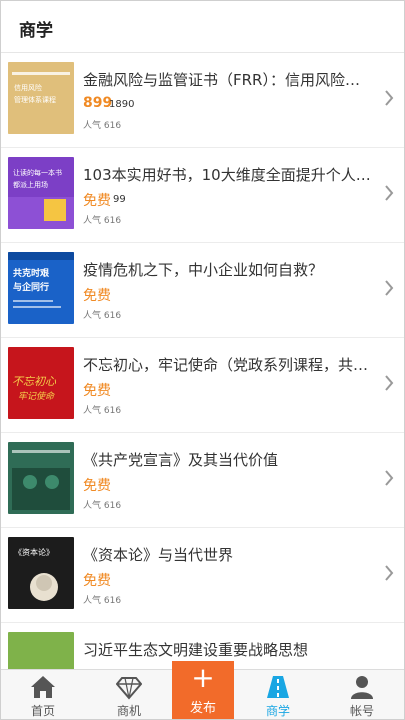 The image size is (405, 720). Describe the element at coordinates (31, 273) in the screenshot. I see `svg-text: 共克时艰` at that location.